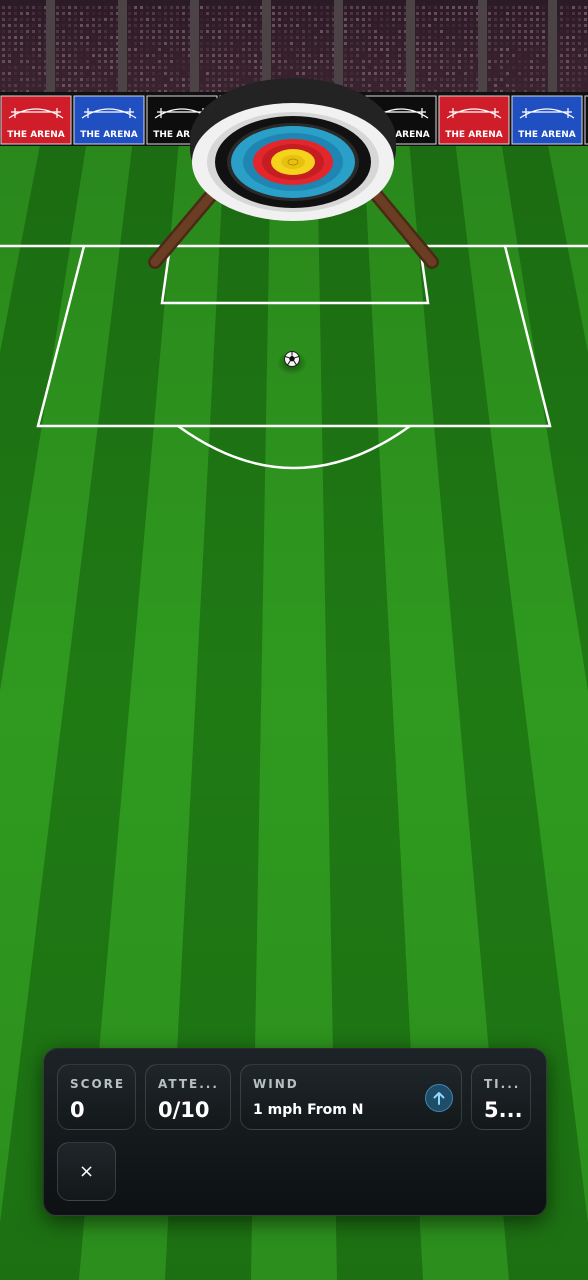 The width and height of the screenshot is (588, 1280). What do you see at coordinates (98, 1084) in the screenshot?
I see `score-label: SCORE` at bounding box center [98, 1084].